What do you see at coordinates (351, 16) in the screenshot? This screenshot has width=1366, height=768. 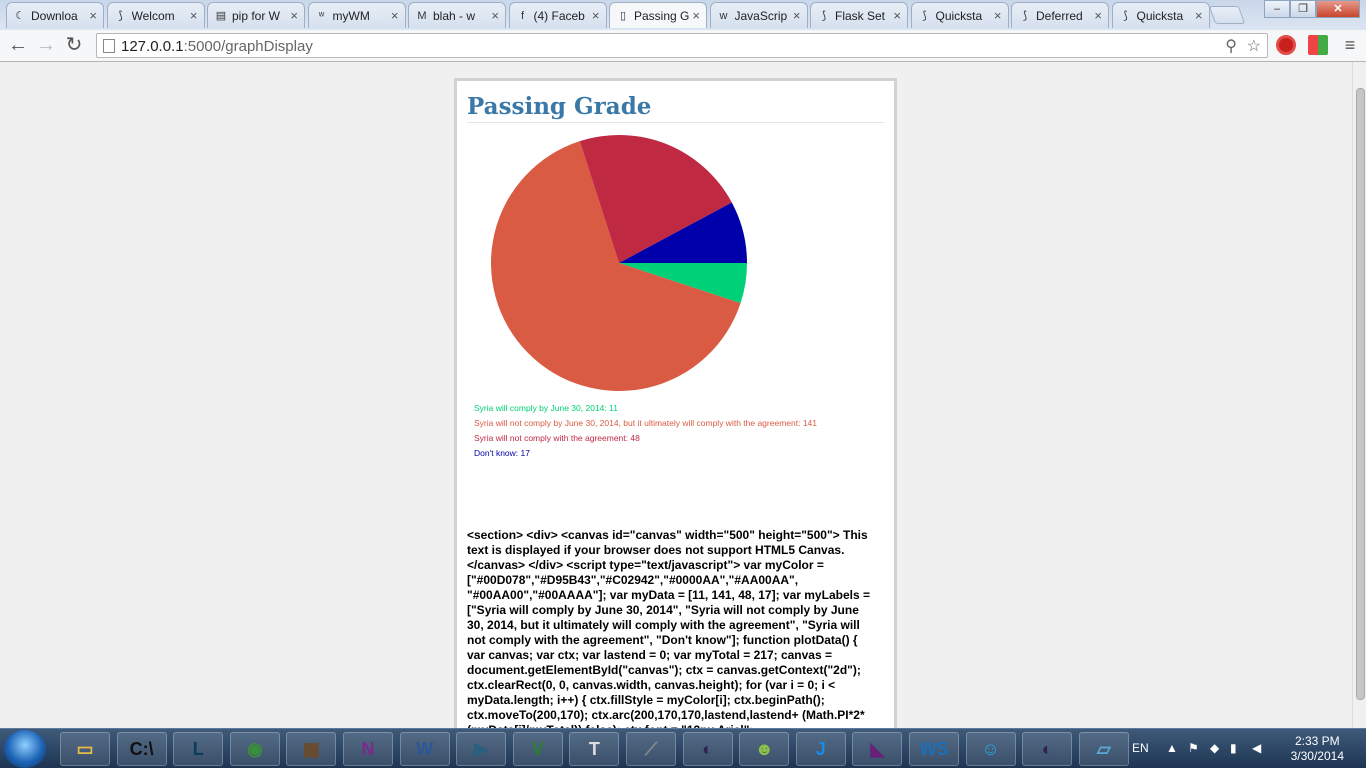 I see `tab-label: myWM` at bounding box center [351, 16].